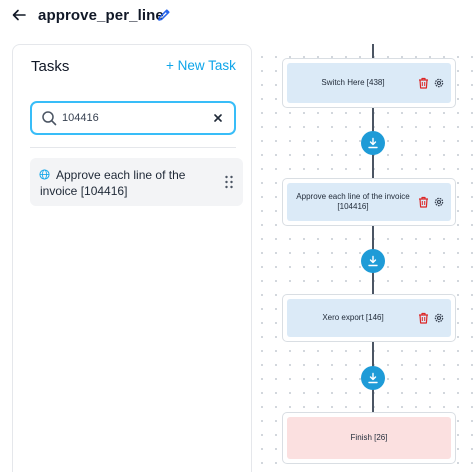  Describe the element at coordinates (164, 15) in the screenshot. I see `pencil-icon` at that location.